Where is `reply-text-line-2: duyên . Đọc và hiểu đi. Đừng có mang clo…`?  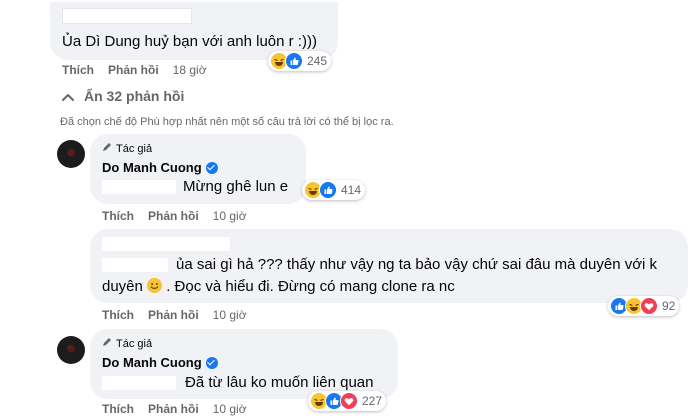 reply-text-line-2: duyên . Đọc và hiểu đi. Đừng có mang clo… is located at coordinates (278, 287).